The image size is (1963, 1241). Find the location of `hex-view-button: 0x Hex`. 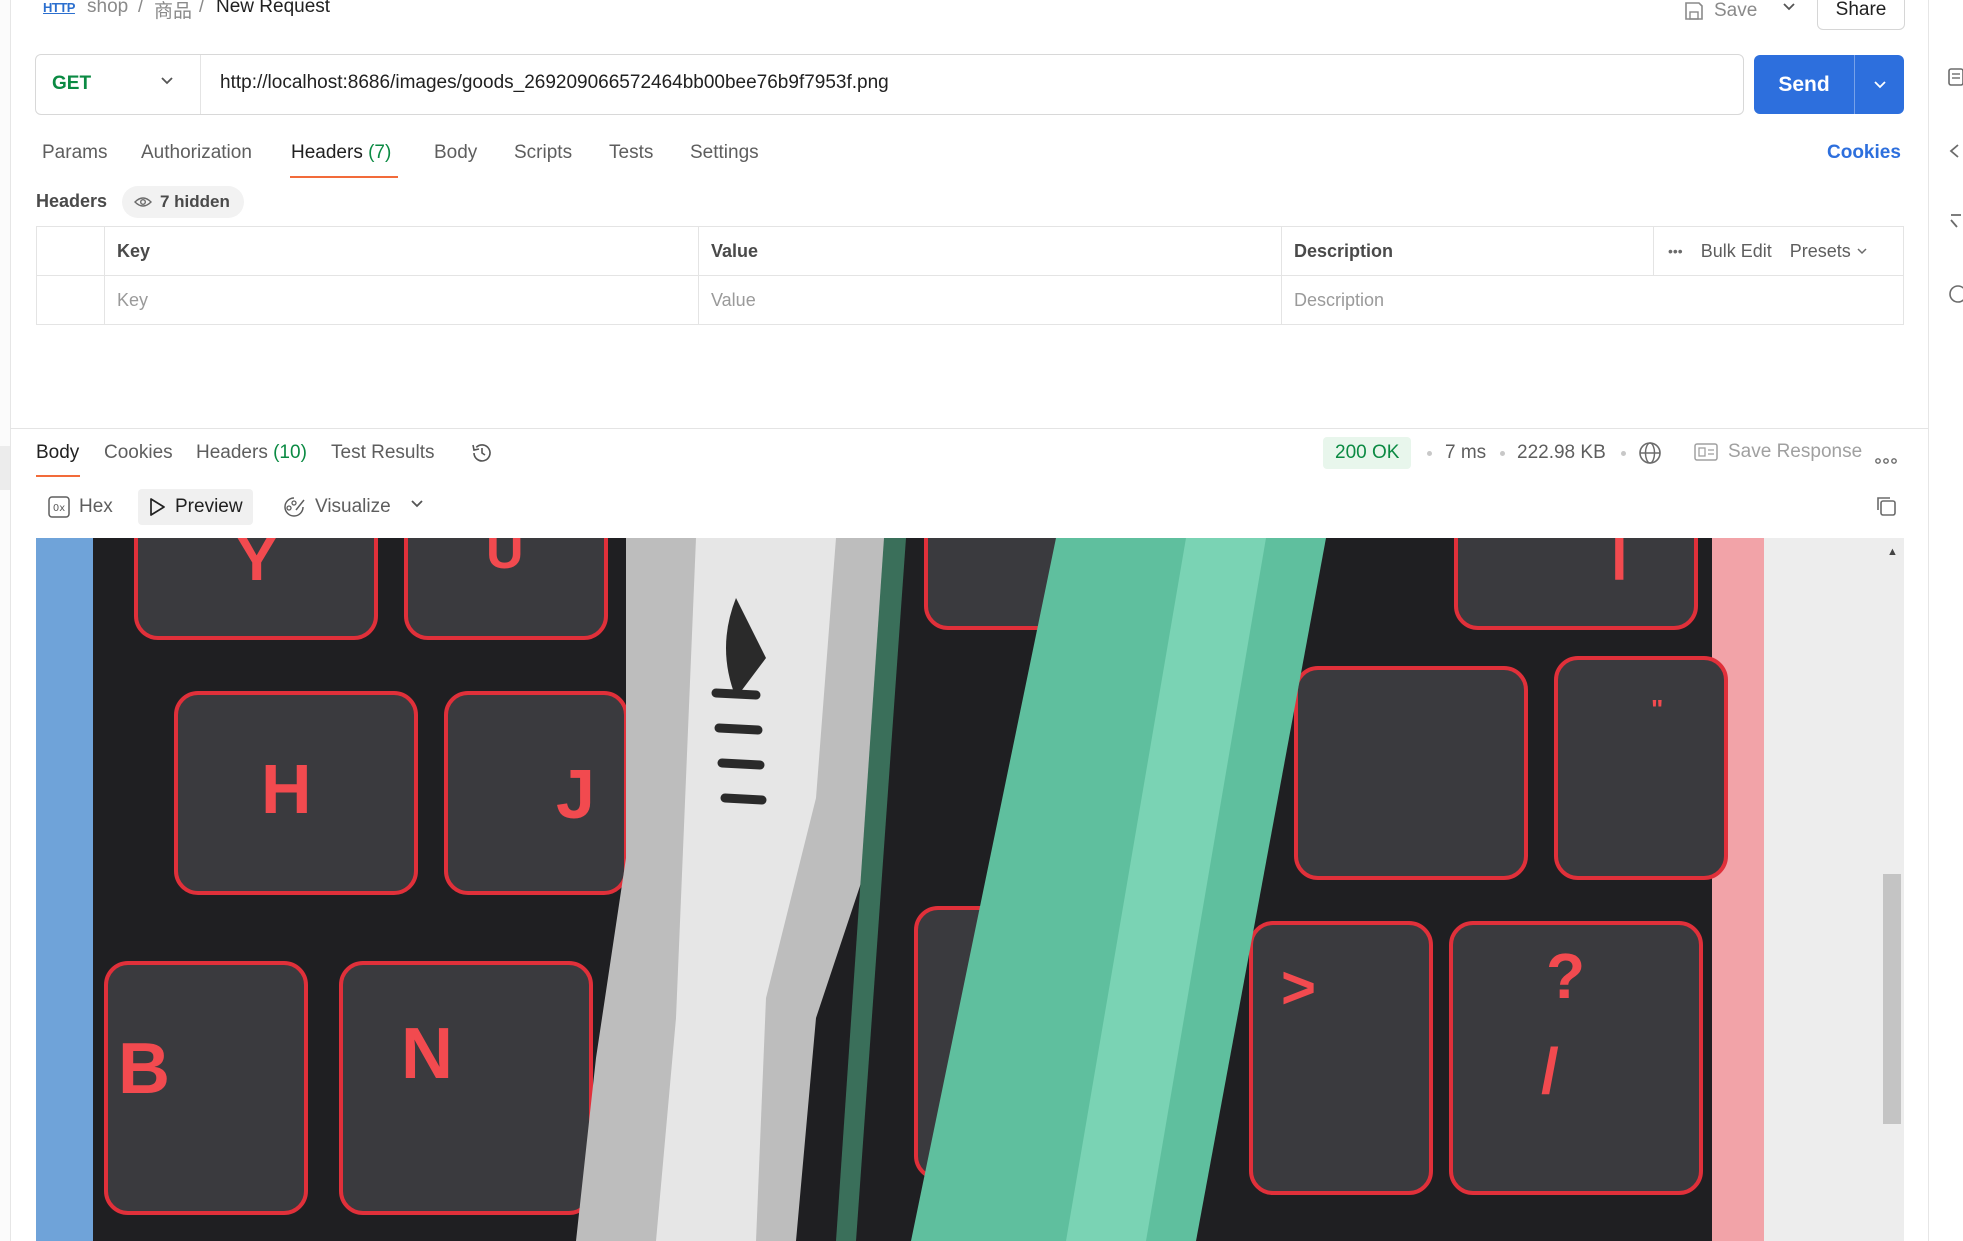

hex-view-button: 0x Hex is located at coordinates (80, 507).